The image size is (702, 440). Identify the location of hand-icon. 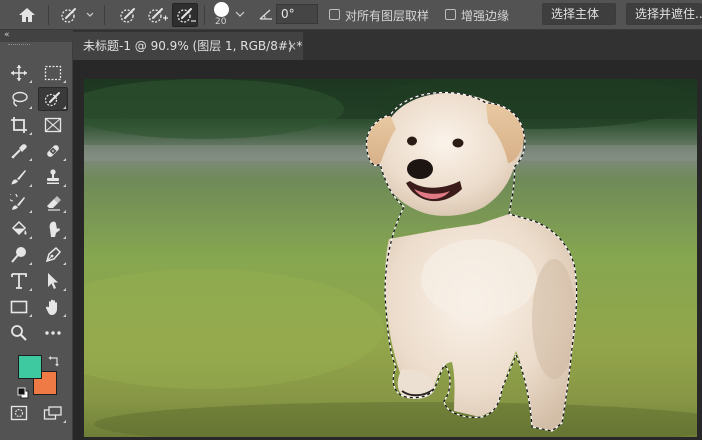
(51, 307).